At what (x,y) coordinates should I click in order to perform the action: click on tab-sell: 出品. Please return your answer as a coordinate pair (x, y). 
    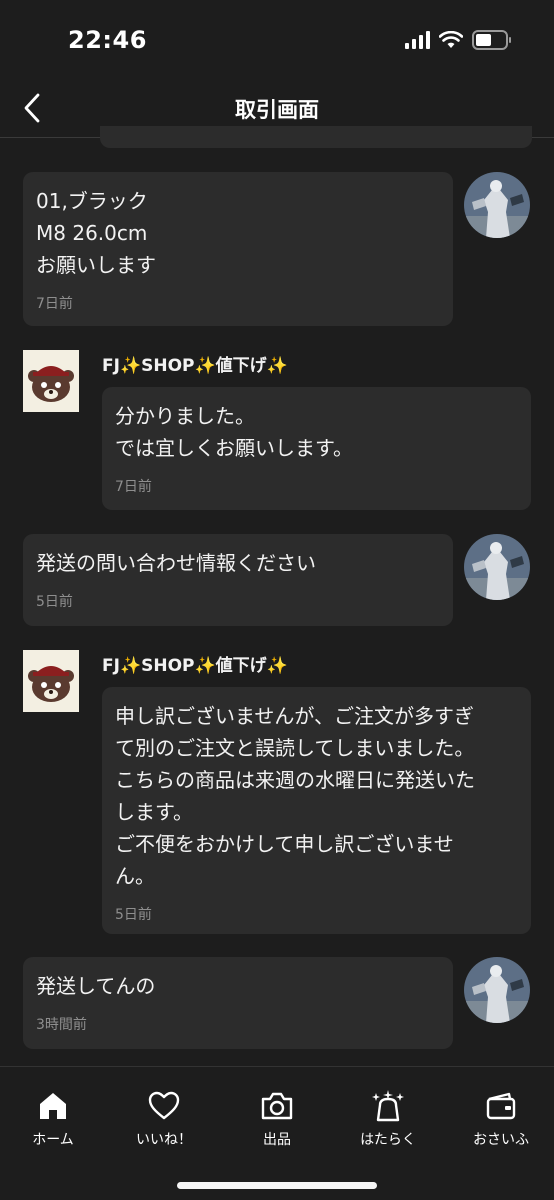
    Looking at the image, I should click on (277, 1119).